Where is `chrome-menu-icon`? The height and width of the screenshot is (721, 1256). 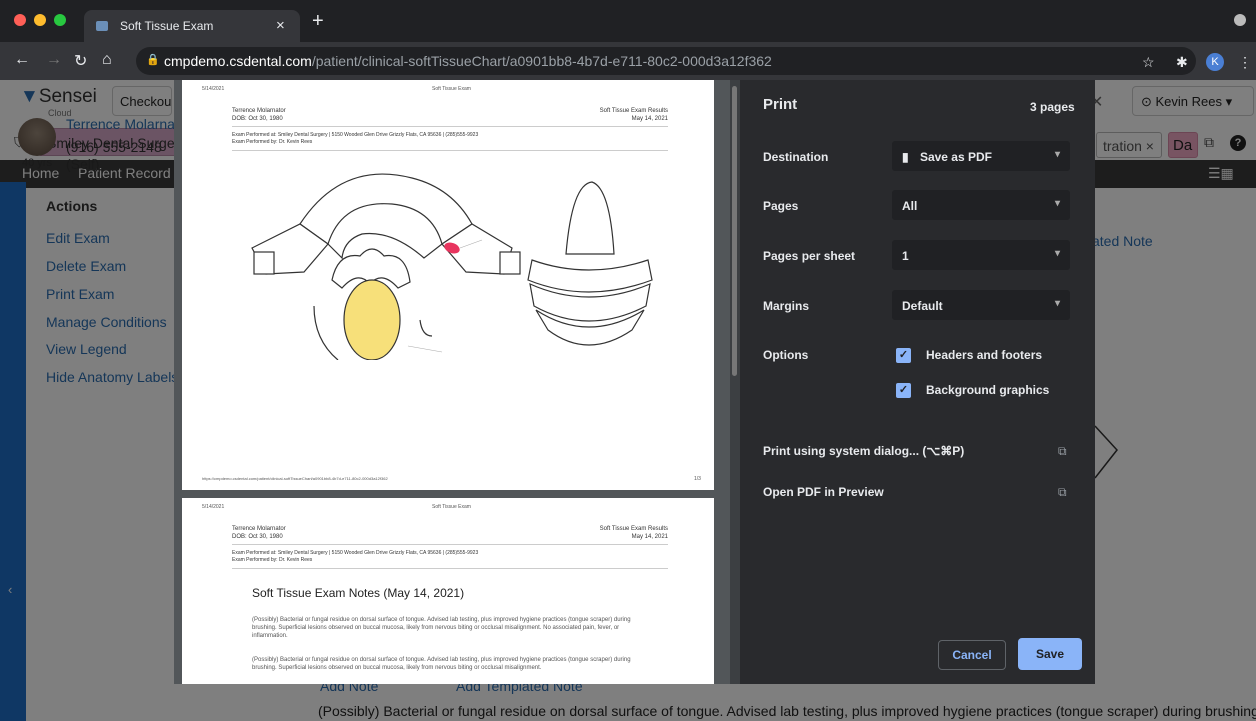 chrome-menu-icon is located at coordinates (1240, 20).